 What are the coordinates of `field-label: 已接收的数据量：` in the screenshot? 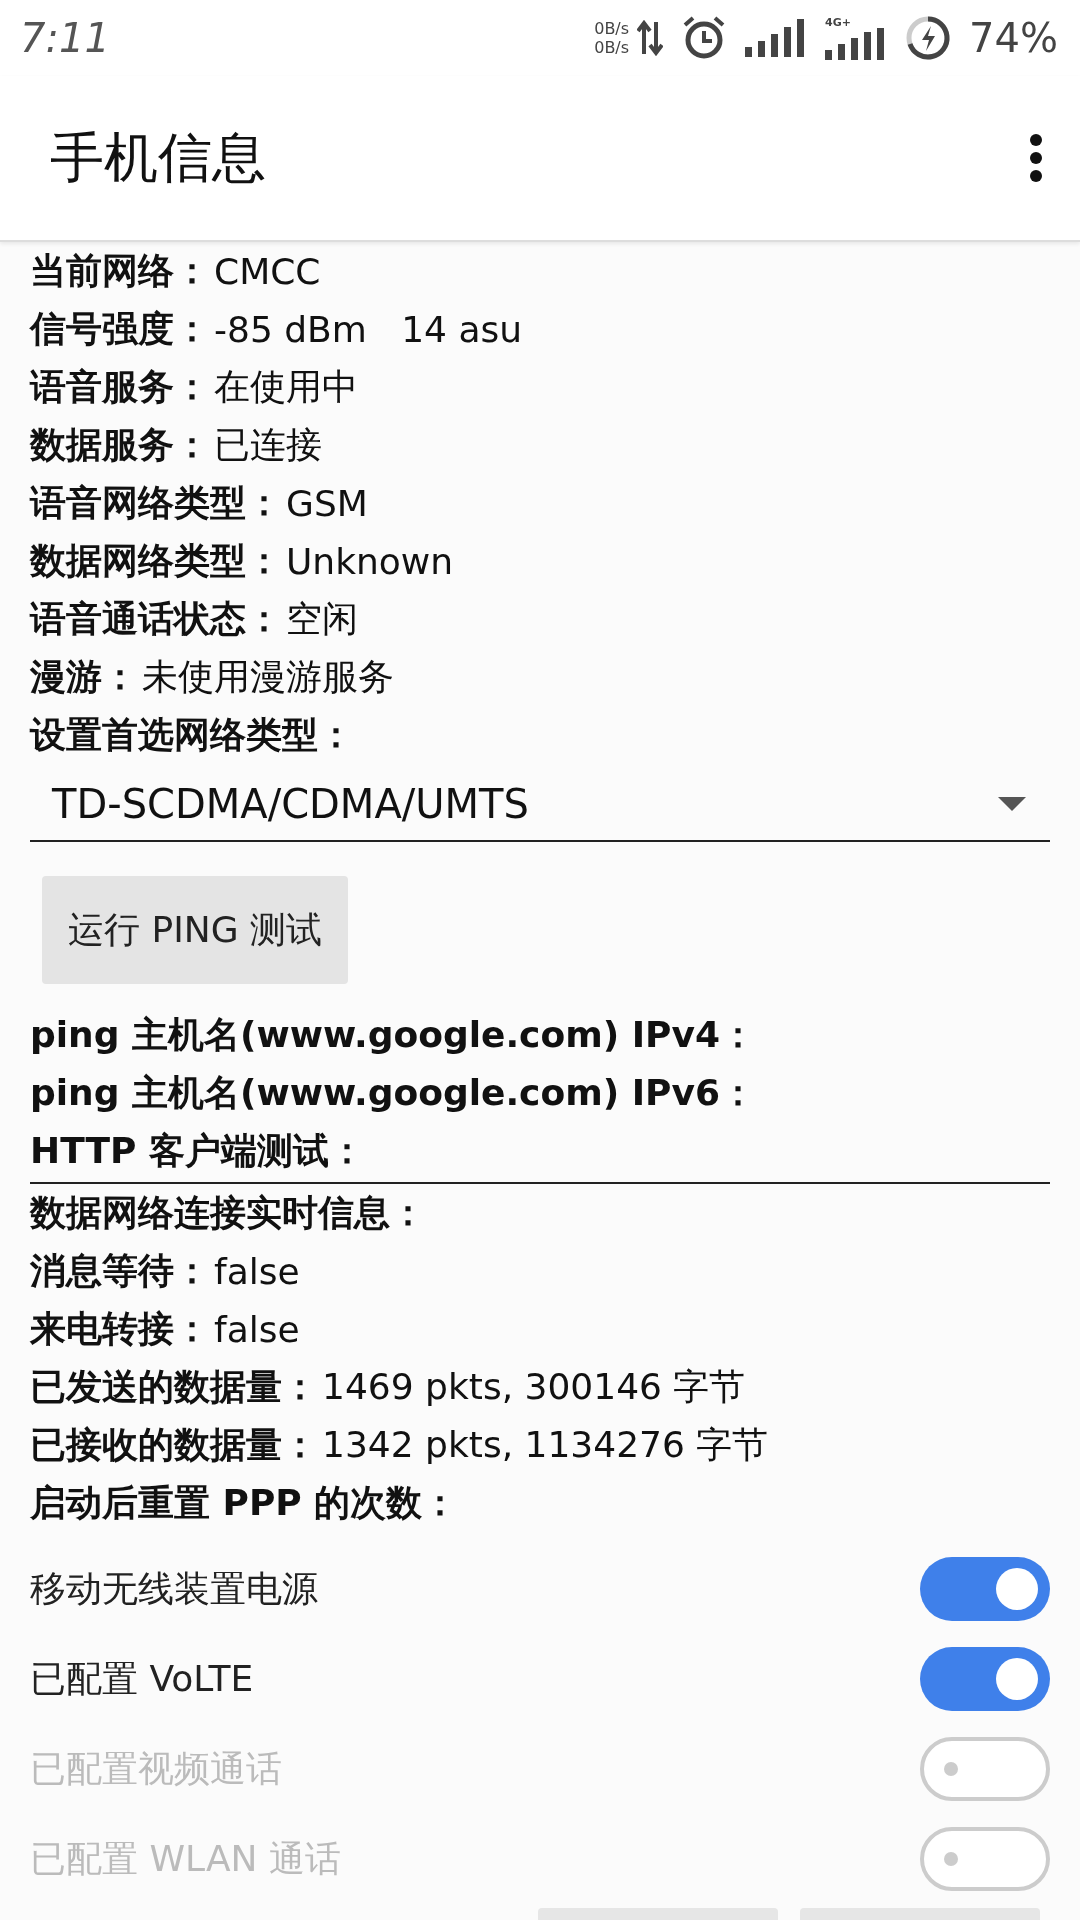 It's located at (174, 1444).